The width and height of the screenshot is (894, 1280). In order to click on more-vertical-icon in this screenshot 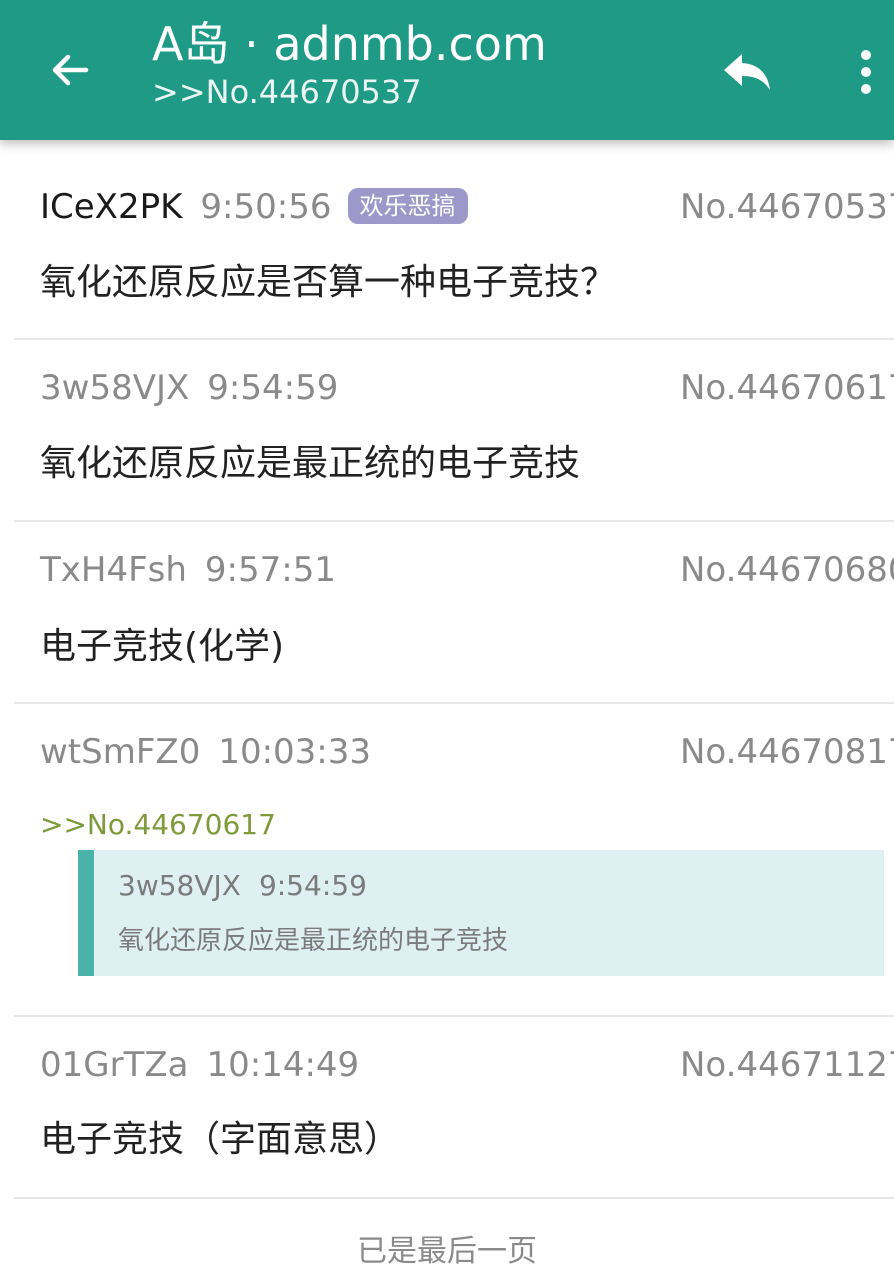, I will do `click(866, 72)`.